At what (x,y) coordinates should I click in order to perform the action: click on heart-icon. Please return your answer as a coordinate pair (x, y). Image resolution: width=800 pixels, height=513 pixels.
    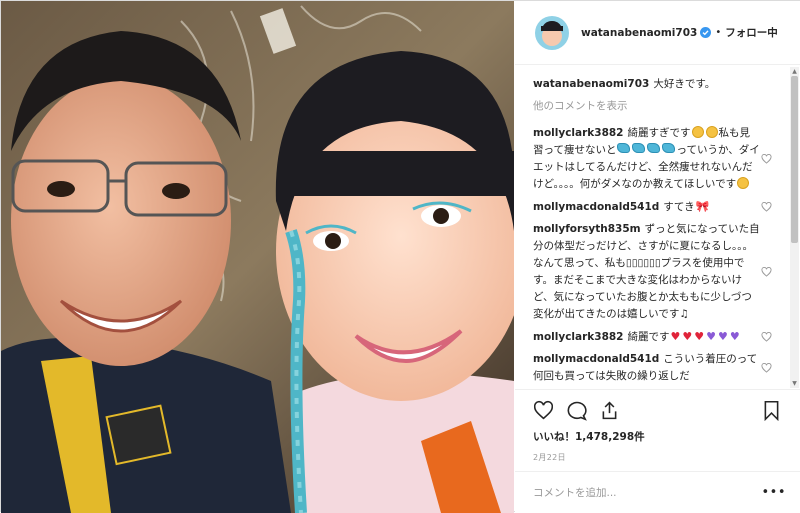
    Looking at the image, I should click on (543, 410).